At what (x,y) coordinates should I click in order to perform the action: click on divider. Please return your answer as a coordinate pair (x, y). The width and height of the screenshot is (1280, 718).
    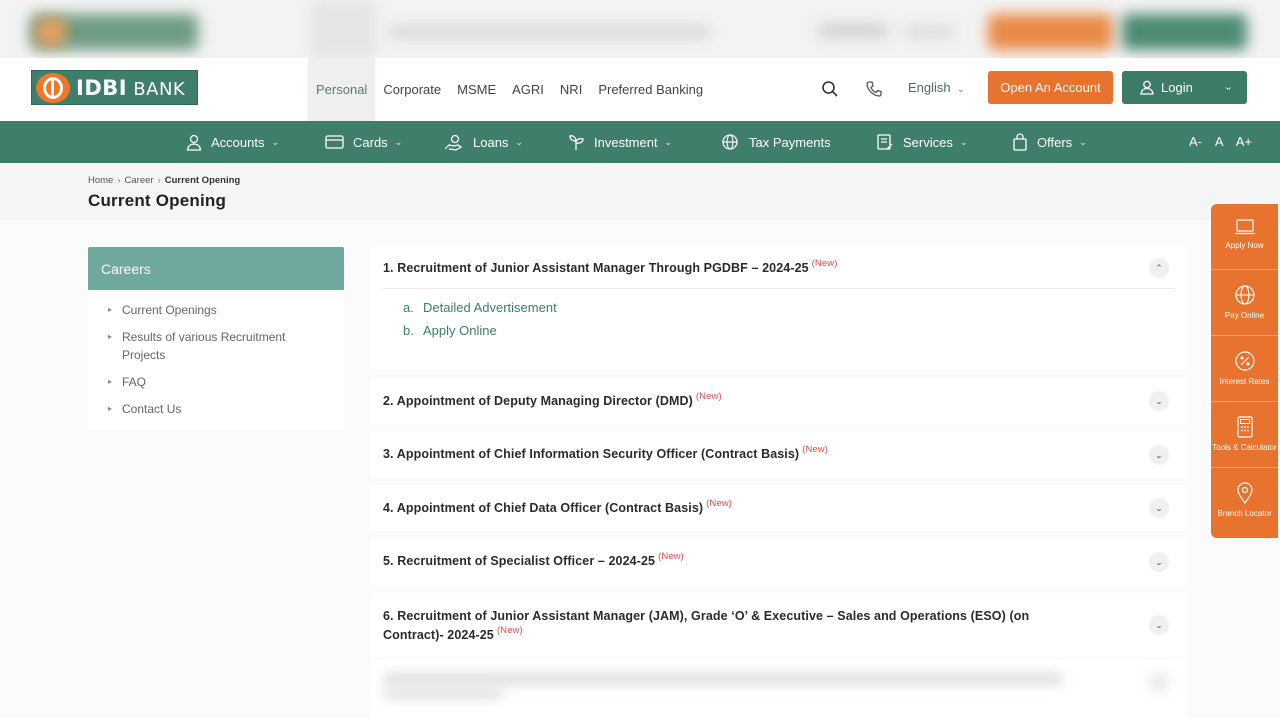
    Looking at the image, I should click on (779, 288).